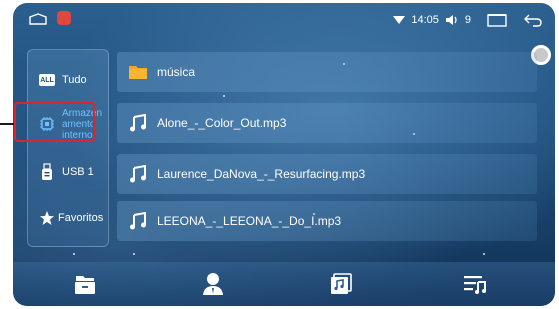 This screenshot has width=559, height=309. I want to click on recent-apps-icon, so click(497, 20).